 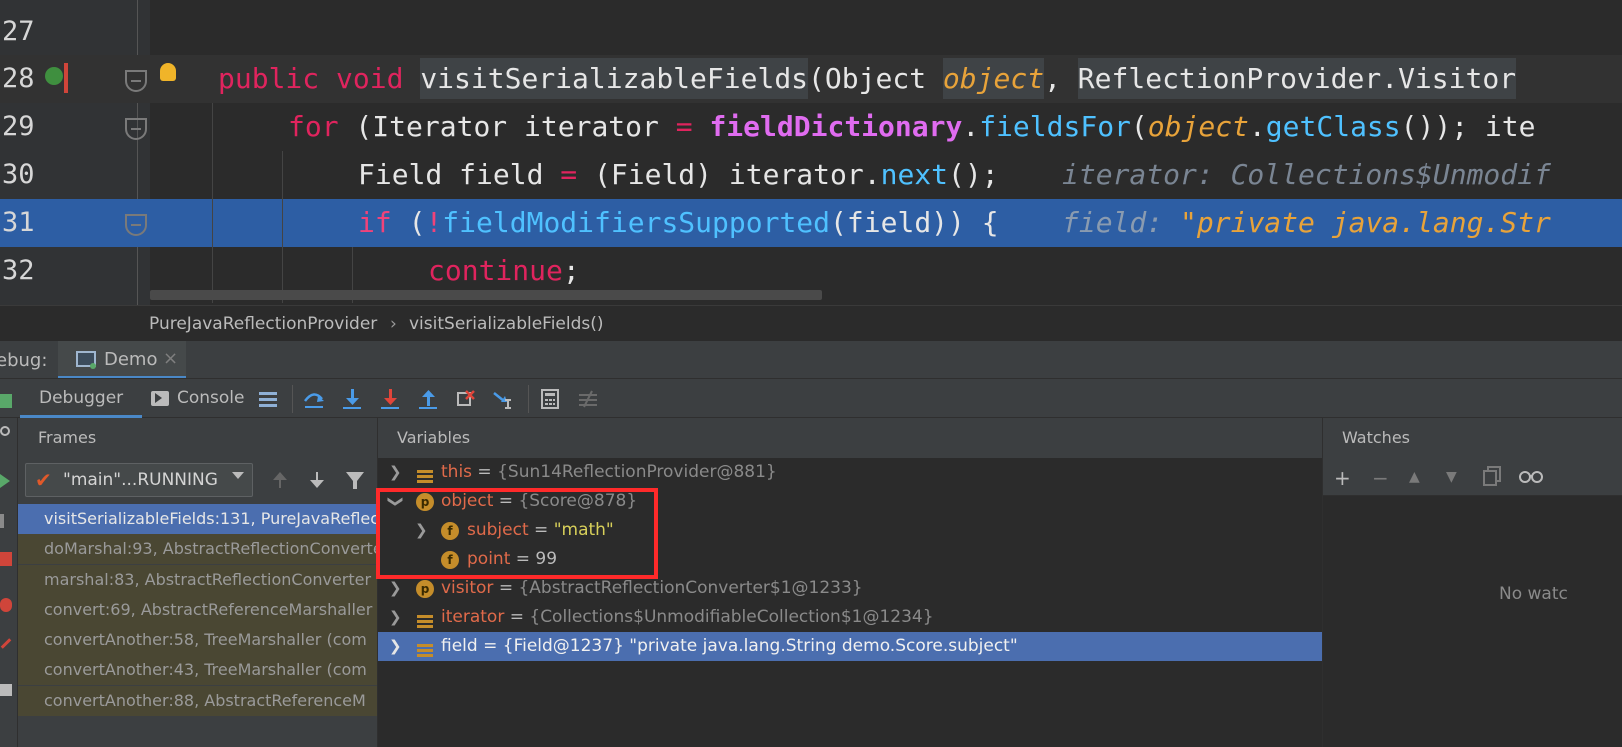 What do you see at coordinates (211, 398) in the screenshot?
I see `tab-console: Console` at bounding box center [211, 398].